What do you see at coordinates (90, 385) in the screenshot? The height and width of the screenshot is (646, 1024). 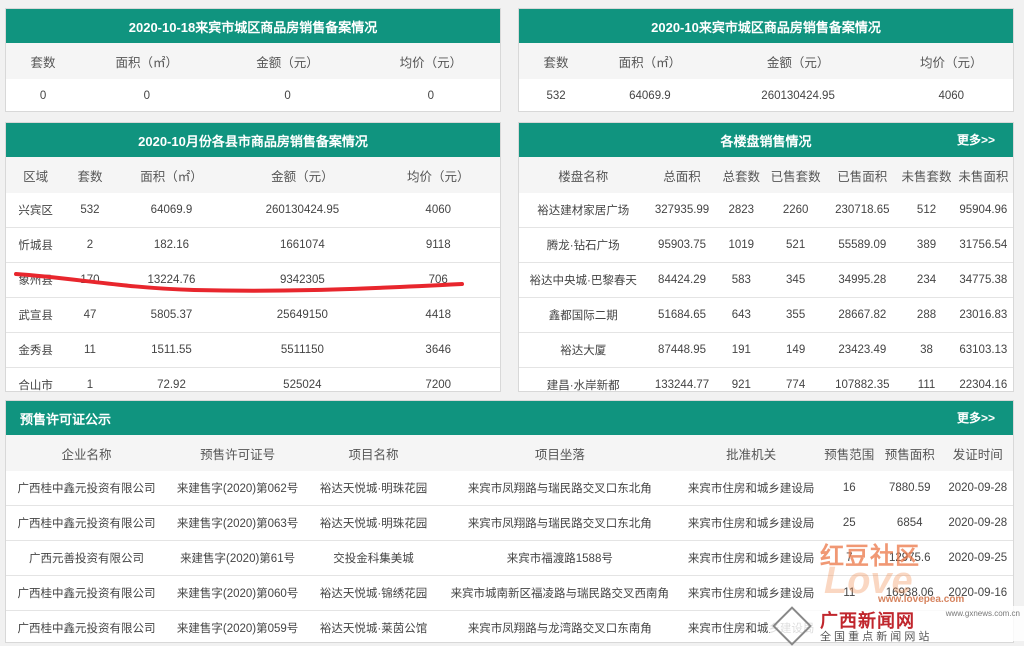 I see `table-cell: 1` at bounding box center [90, 385].